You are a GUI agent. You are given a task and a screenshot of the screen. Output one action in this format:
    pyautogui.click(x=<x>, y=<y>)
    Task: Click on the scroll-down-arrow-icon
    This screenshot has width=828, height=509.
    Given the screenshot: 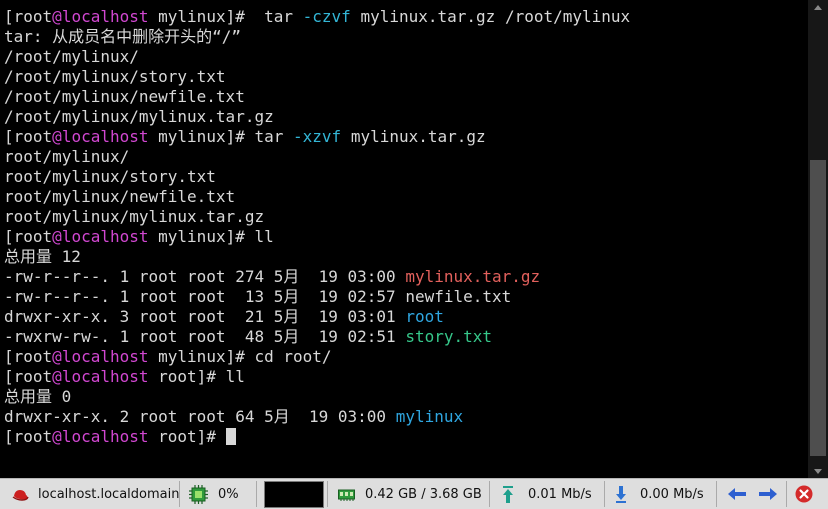 What is the action you would take?
    pyautogui.click(x=818, y=471)
    